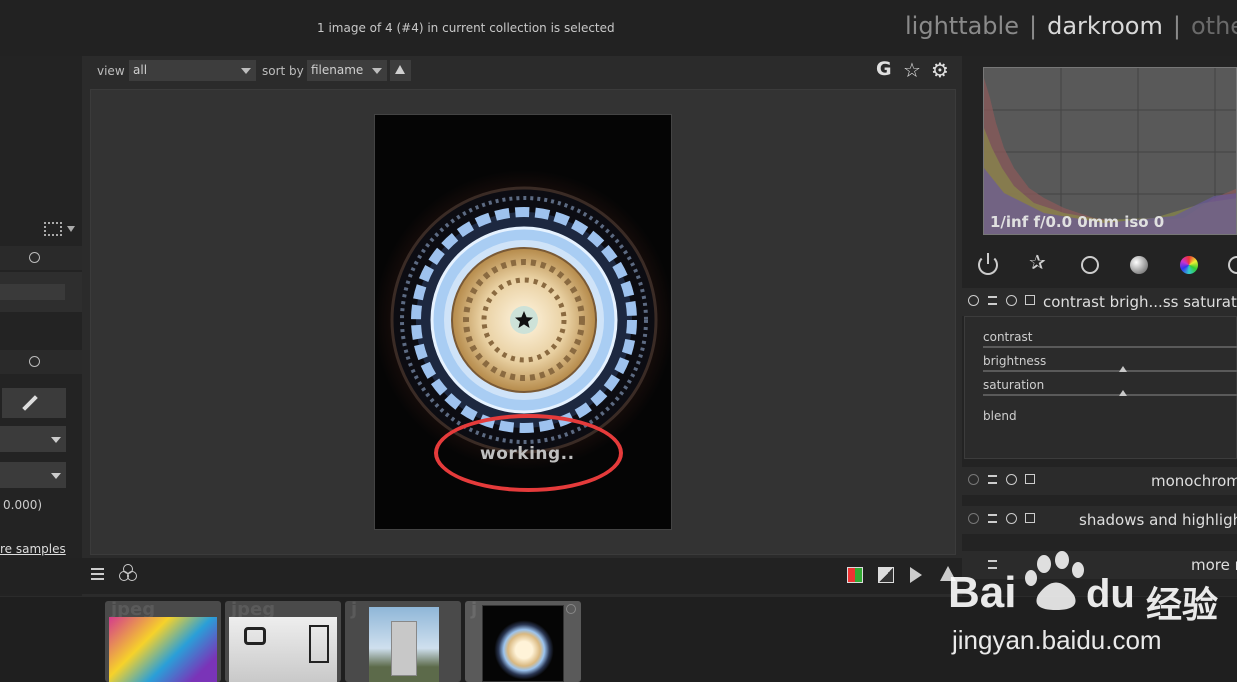  I want to click on sort-value: filename, so click(337, 70).